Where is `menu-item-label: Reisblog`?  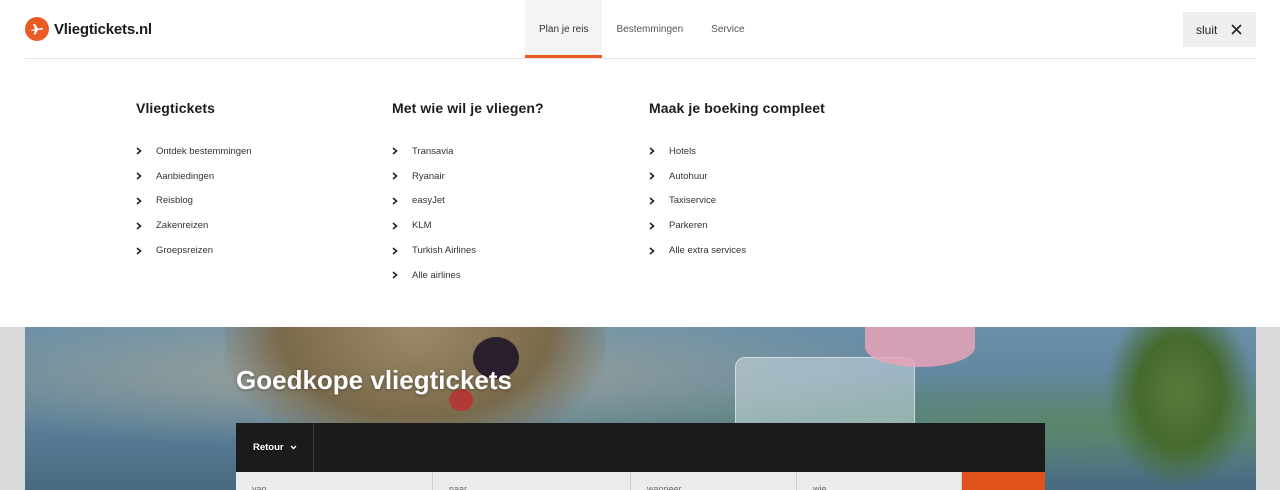
menu-item-label: Reisblog is located at coordinates (174, 201).